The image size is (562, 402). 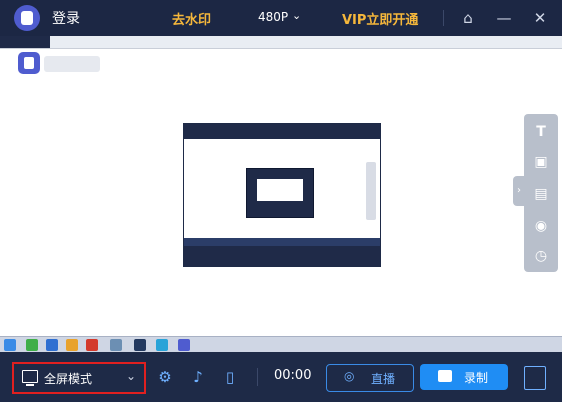 What do you see at coordinates (68, 379) in the screenshot?
I see `capture-mode-label: 全屏模式` at bounding box center [68, 379].